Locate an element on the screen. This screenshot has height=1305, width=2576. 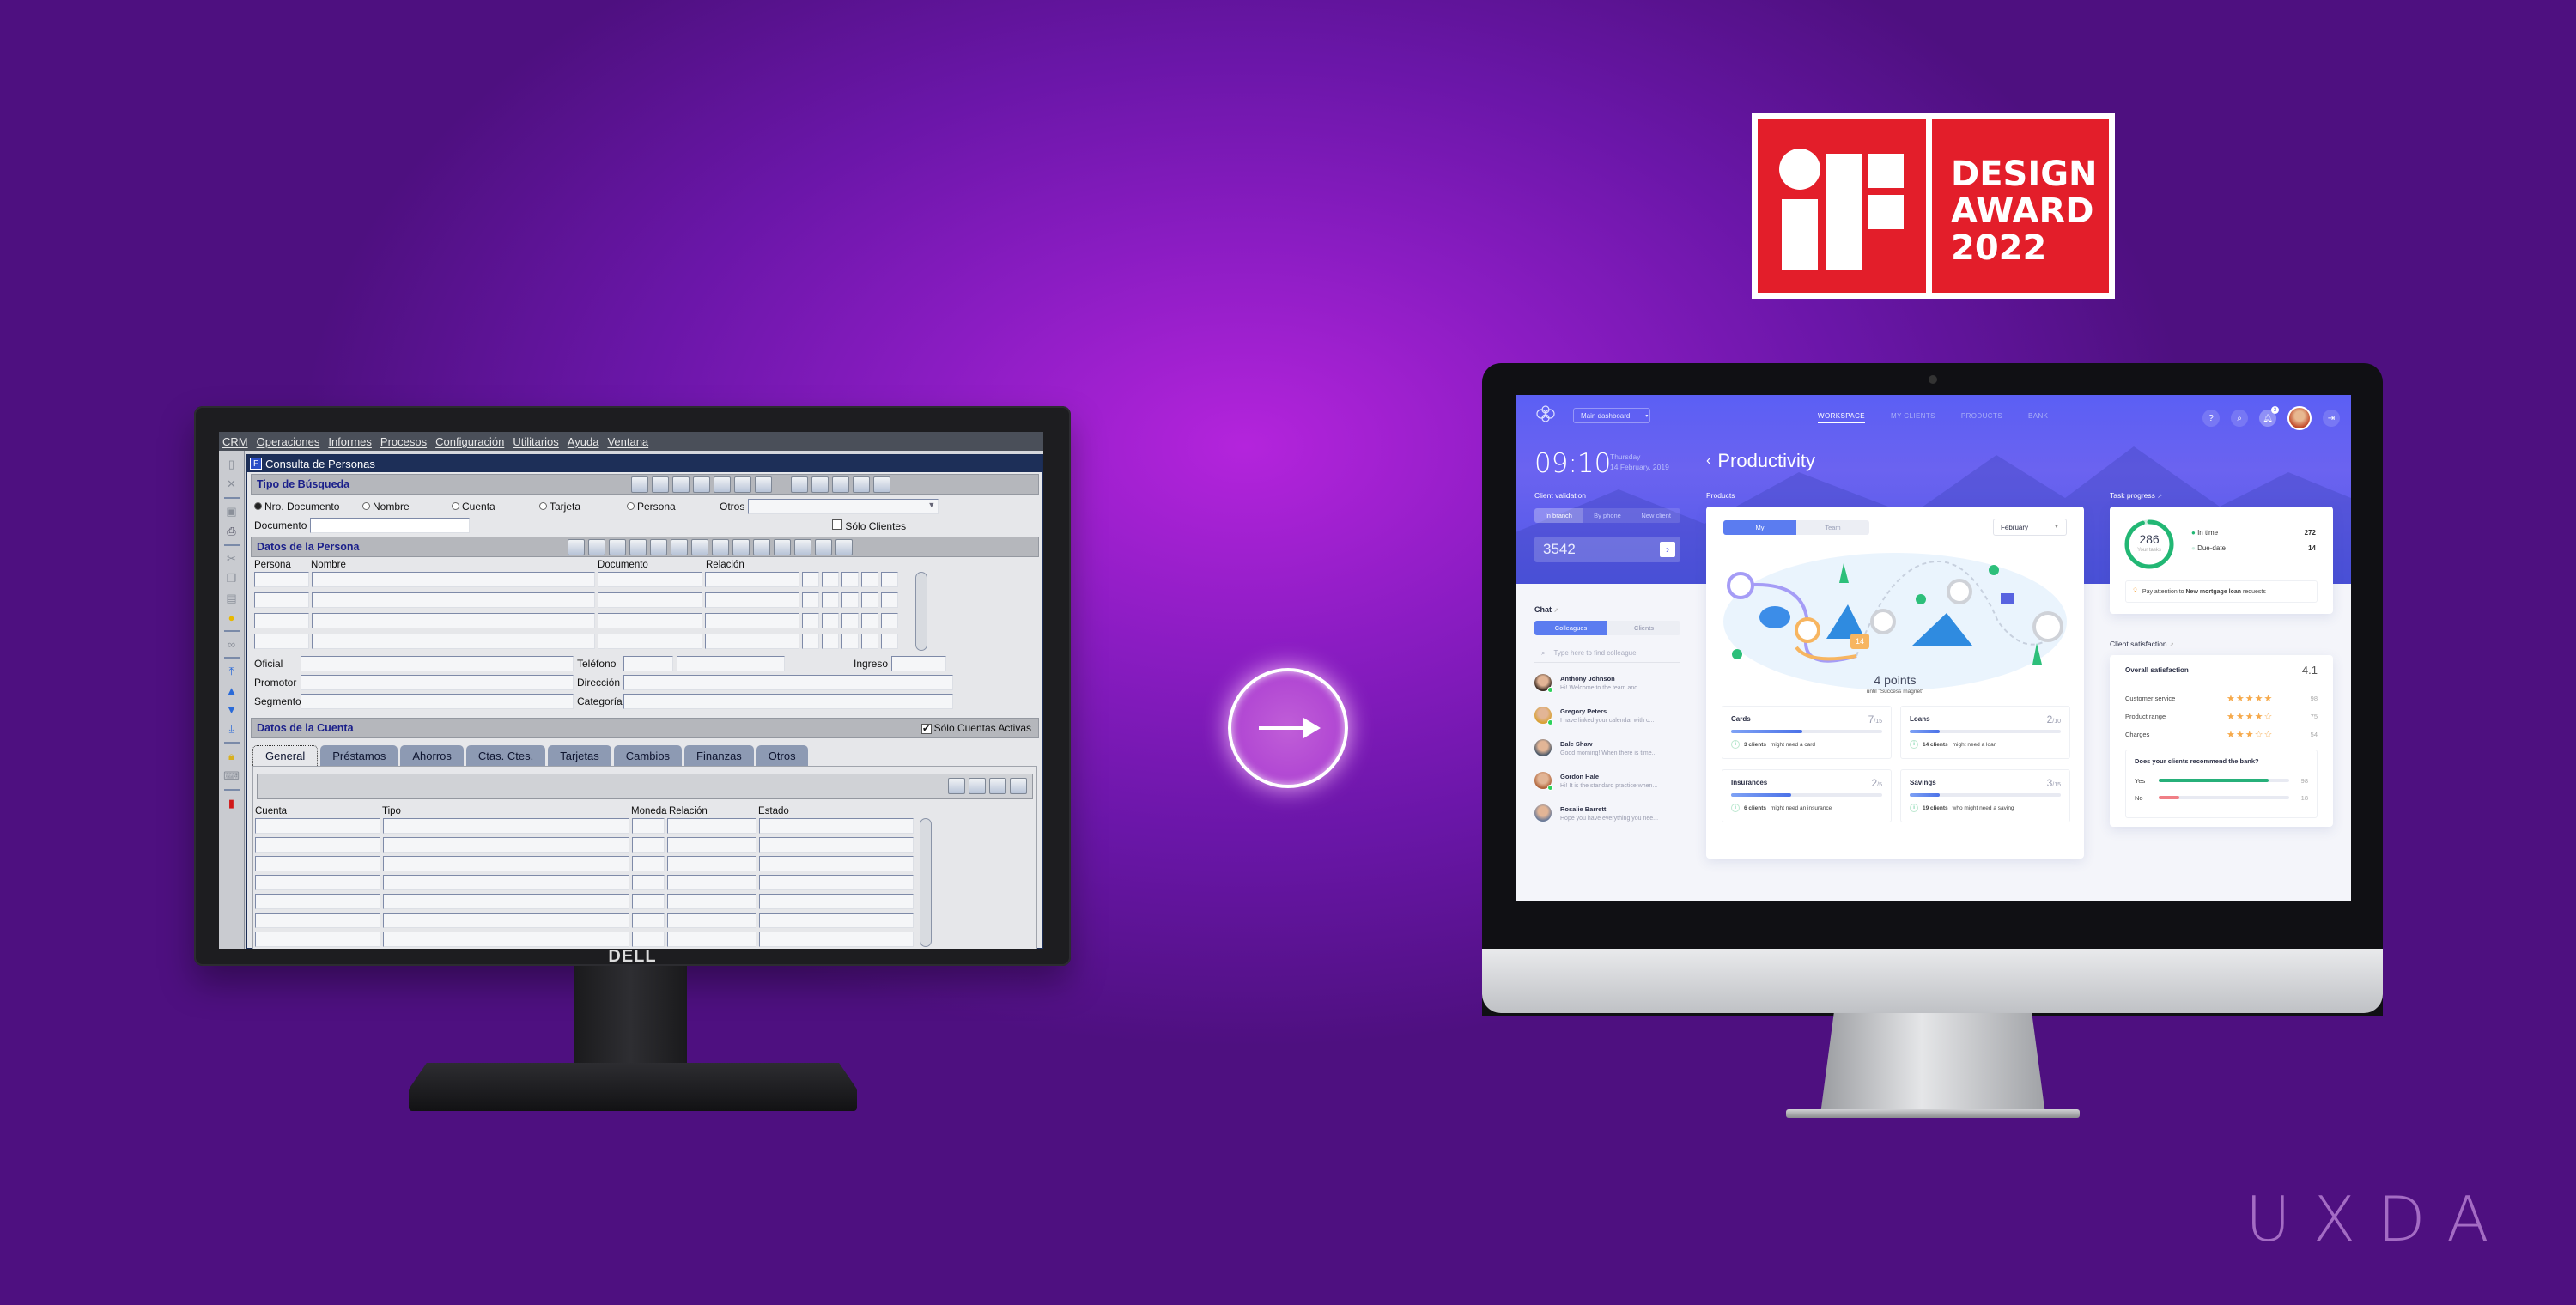
tab-ahorros: Ahorros is located at coordinates (432, 755).